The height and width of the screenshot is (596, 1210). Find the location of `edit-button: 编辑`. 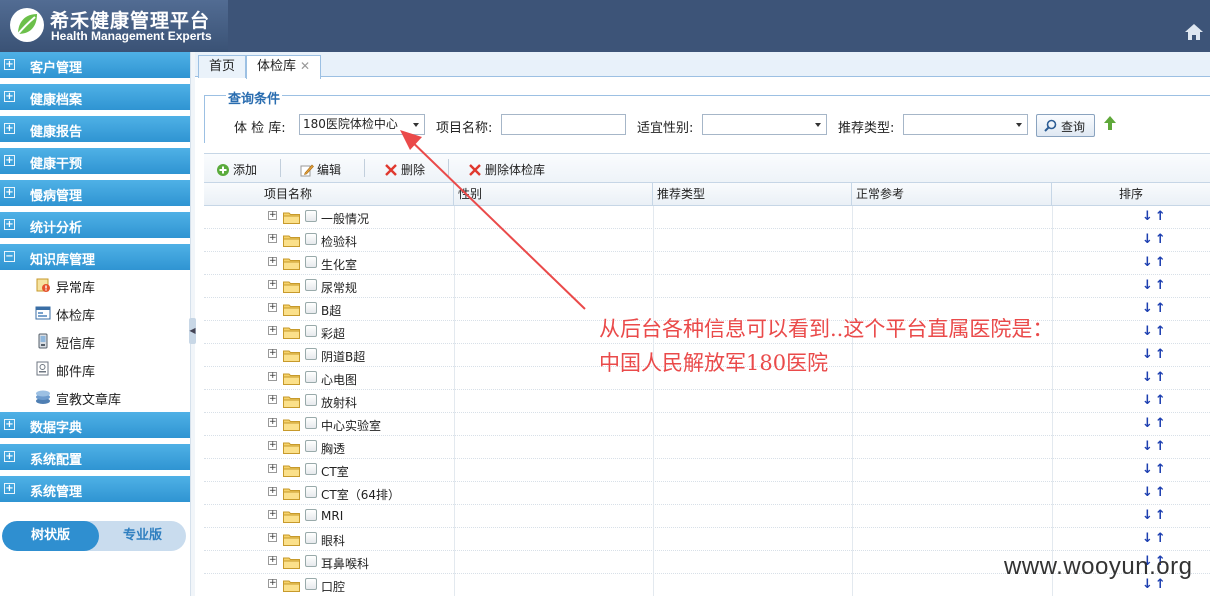

edit-button: 编辑 is located at coordinates (320, 169).